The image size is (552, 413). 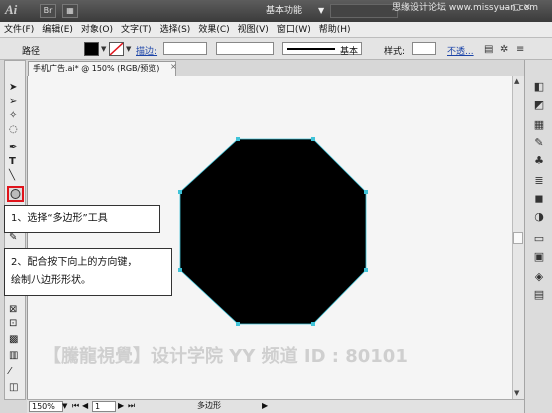 What do you see at coordinates (539, 217) in the screenshot?
I see `transparency-panel-icon: ◑` at bounding box center [539, 217].